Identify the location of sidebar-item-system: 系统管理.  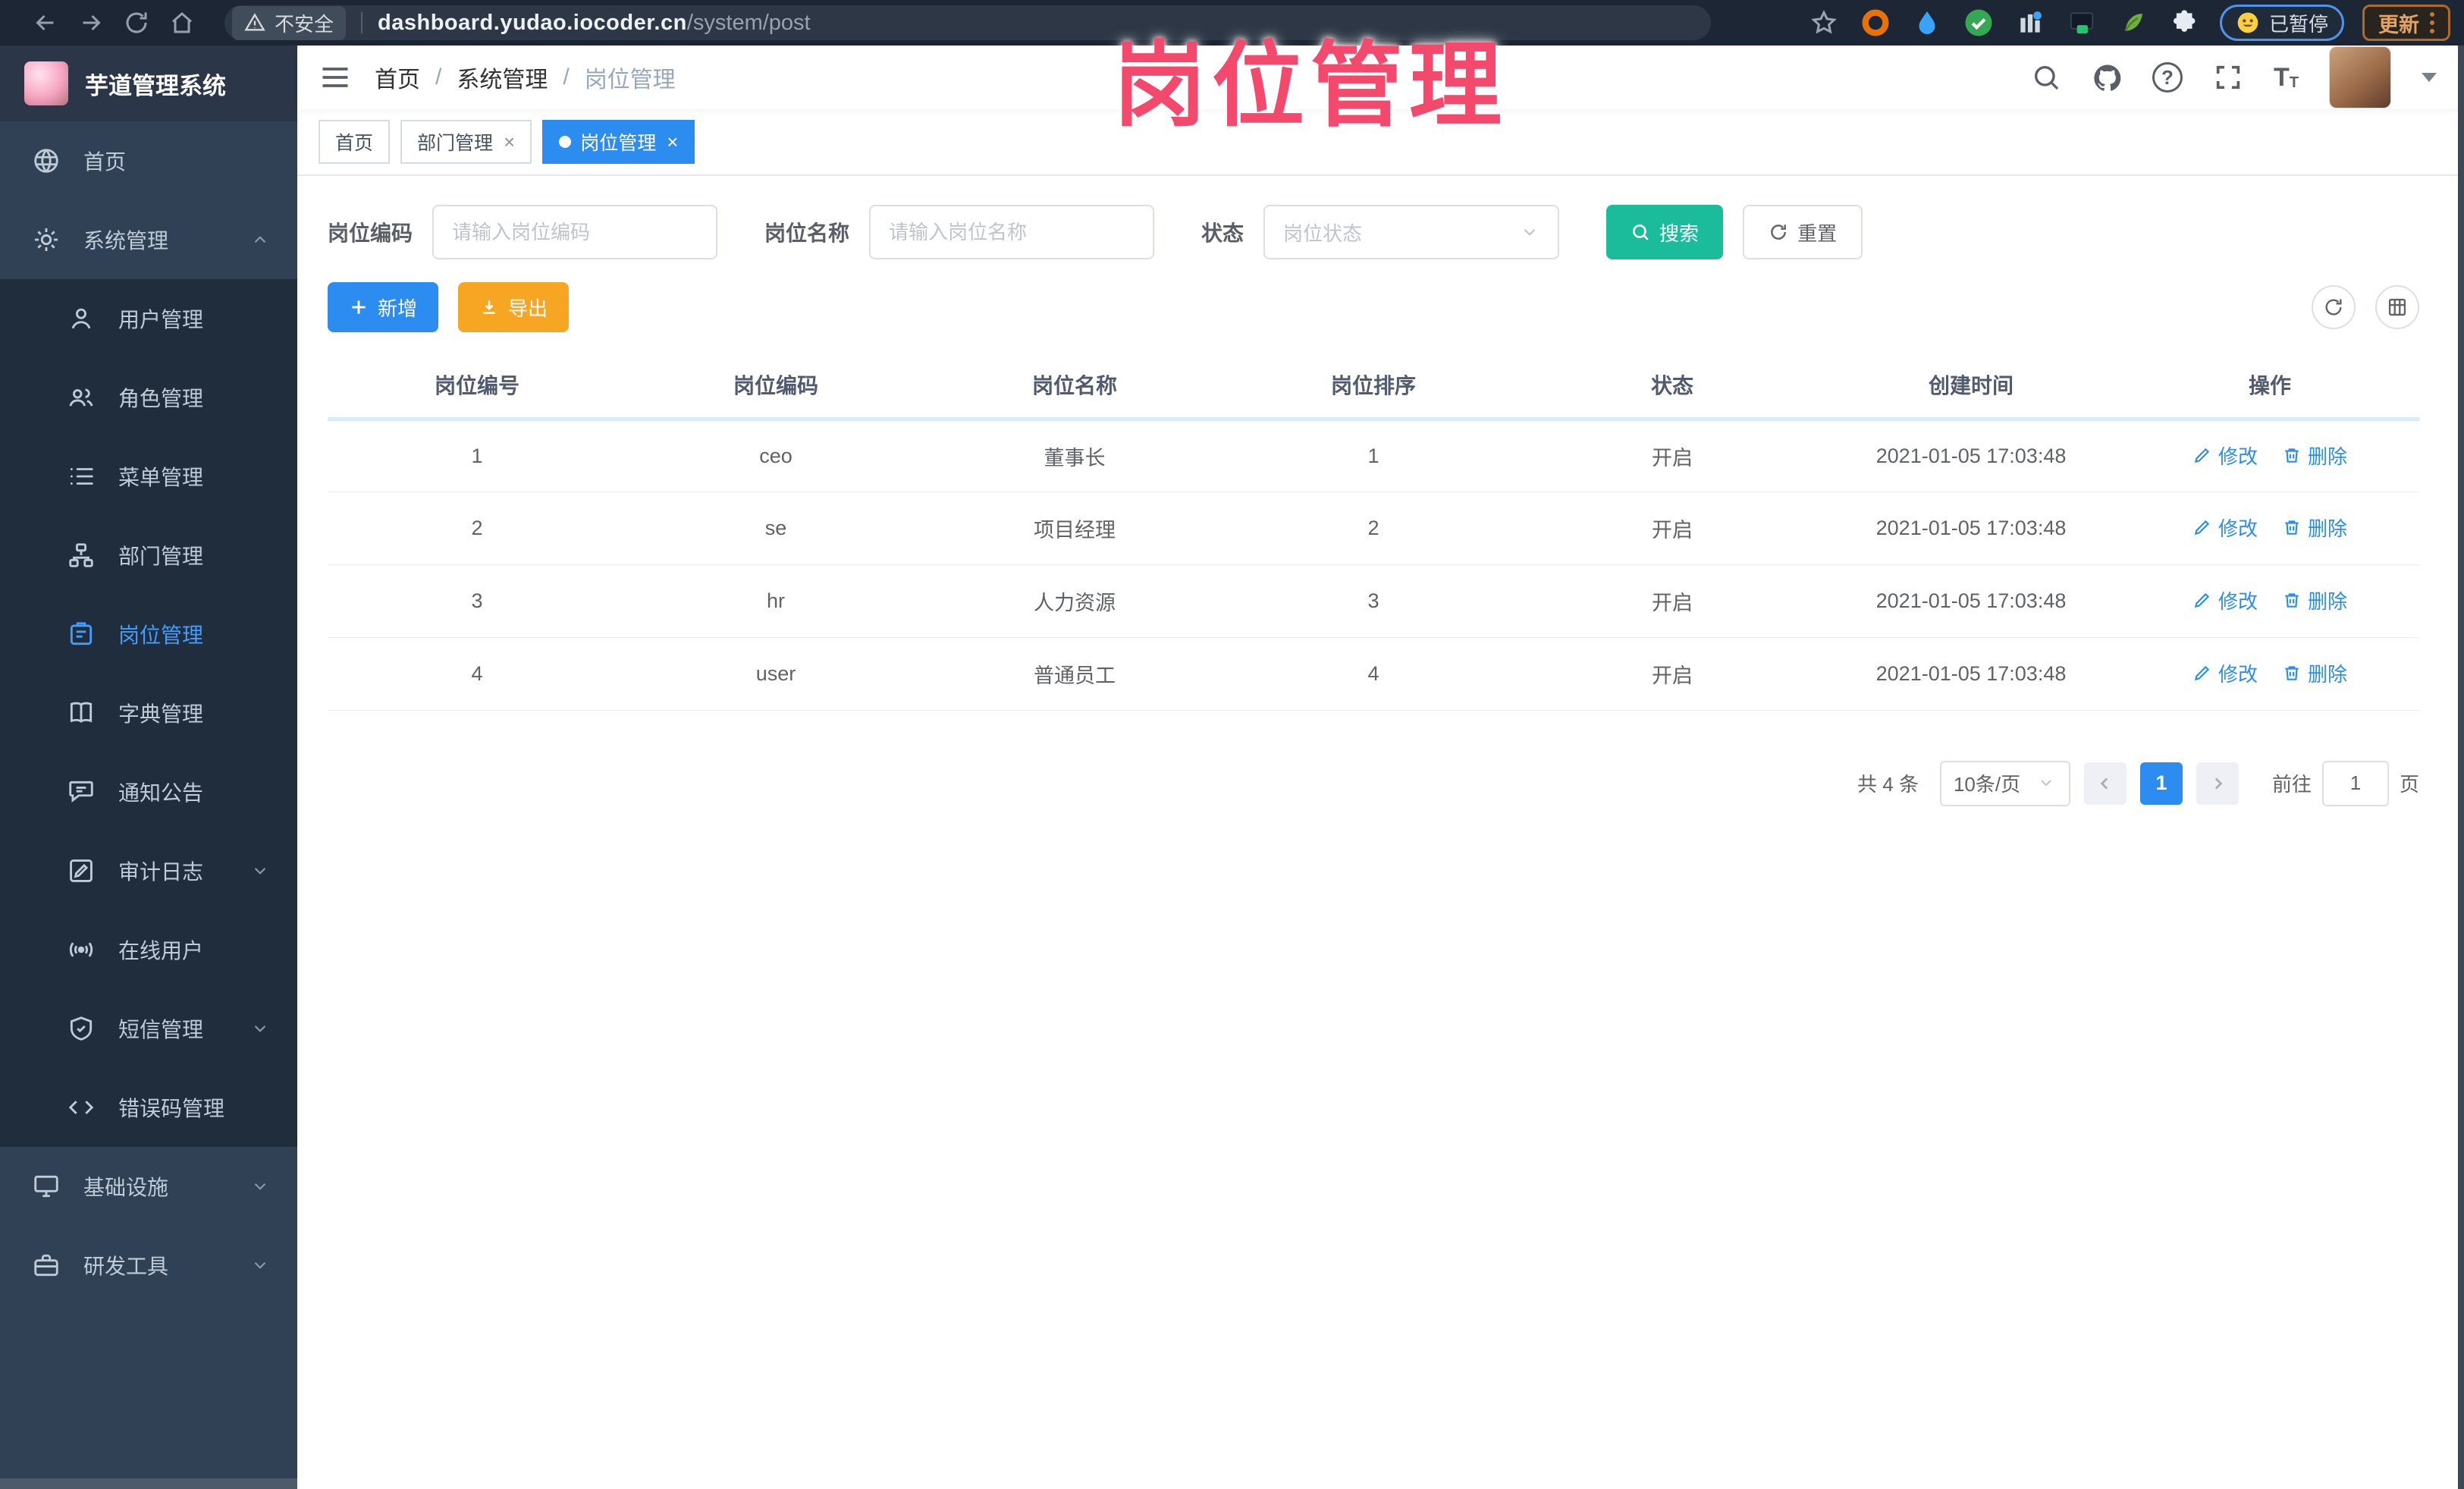
(148, 240).